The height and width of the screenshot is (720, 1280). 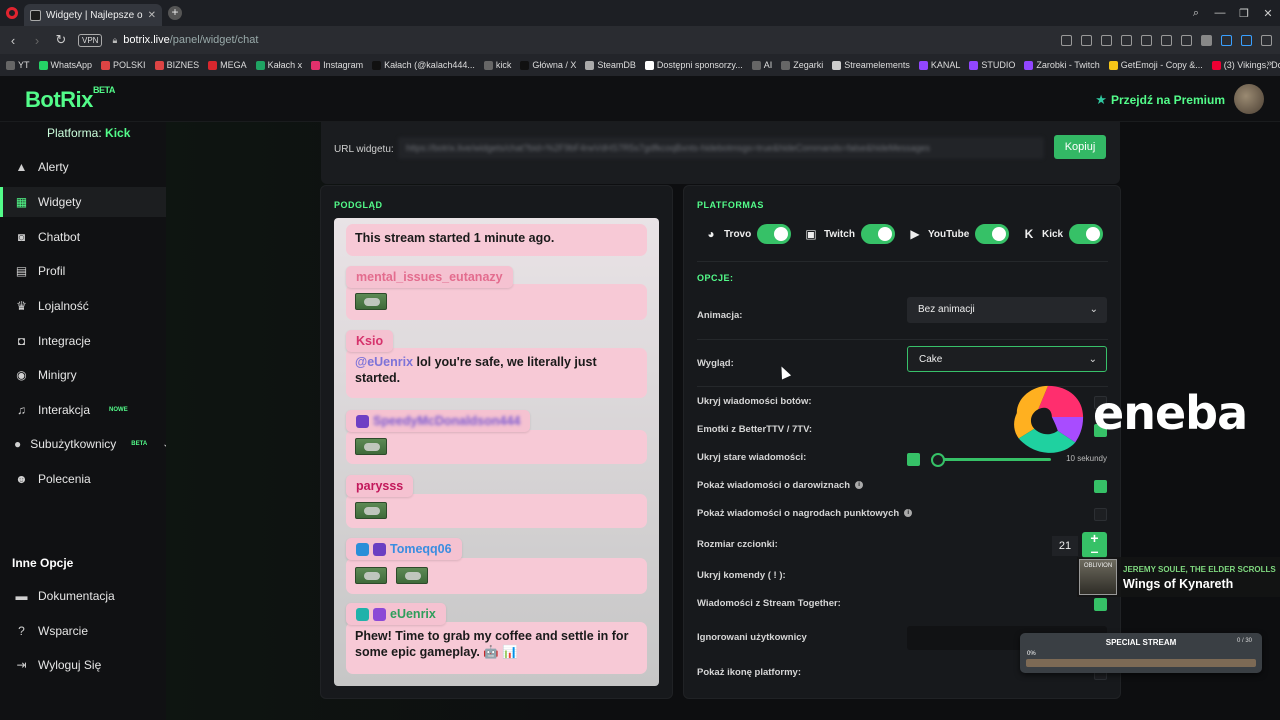 What do you see at coordinates (83, 341) in the screenshot?
I see `sidebar-item-integracje: ◘ Integracje` at bounding box center [83, 341].